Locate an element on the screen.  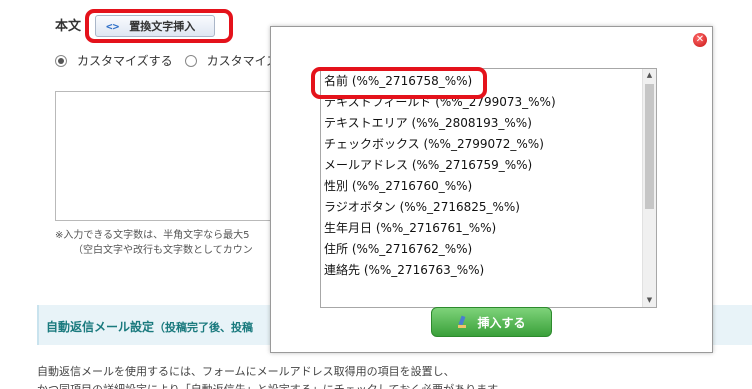
scroll-up-icon: ▲ is located at coordinates (649, 75).